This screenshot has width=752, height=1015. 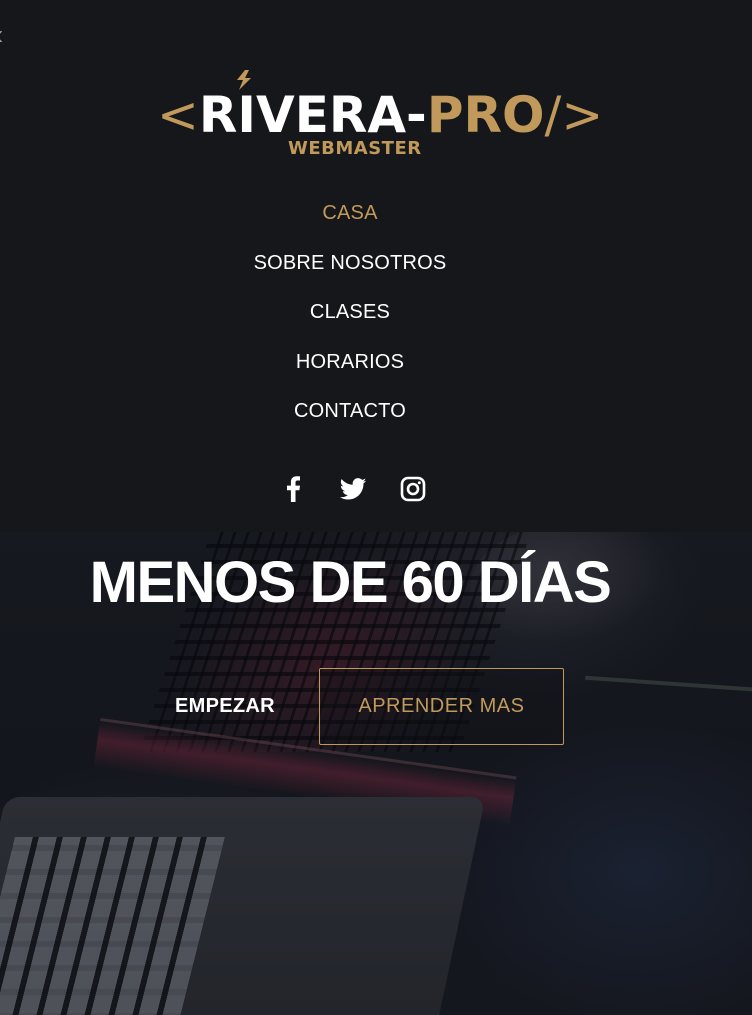 I want to click on facebook-icon, so click(x=293, y=489).